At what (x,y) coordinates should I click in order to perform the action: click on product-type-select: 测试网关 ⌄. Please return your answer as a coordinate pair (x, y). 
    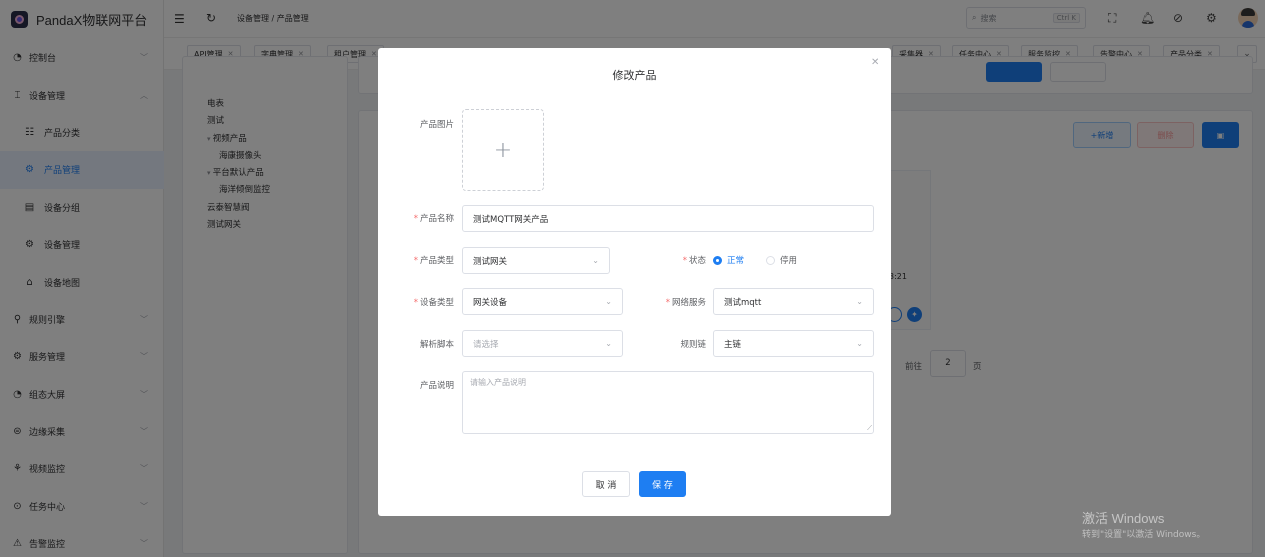
    Looking at the image, I should click on (536, 260).